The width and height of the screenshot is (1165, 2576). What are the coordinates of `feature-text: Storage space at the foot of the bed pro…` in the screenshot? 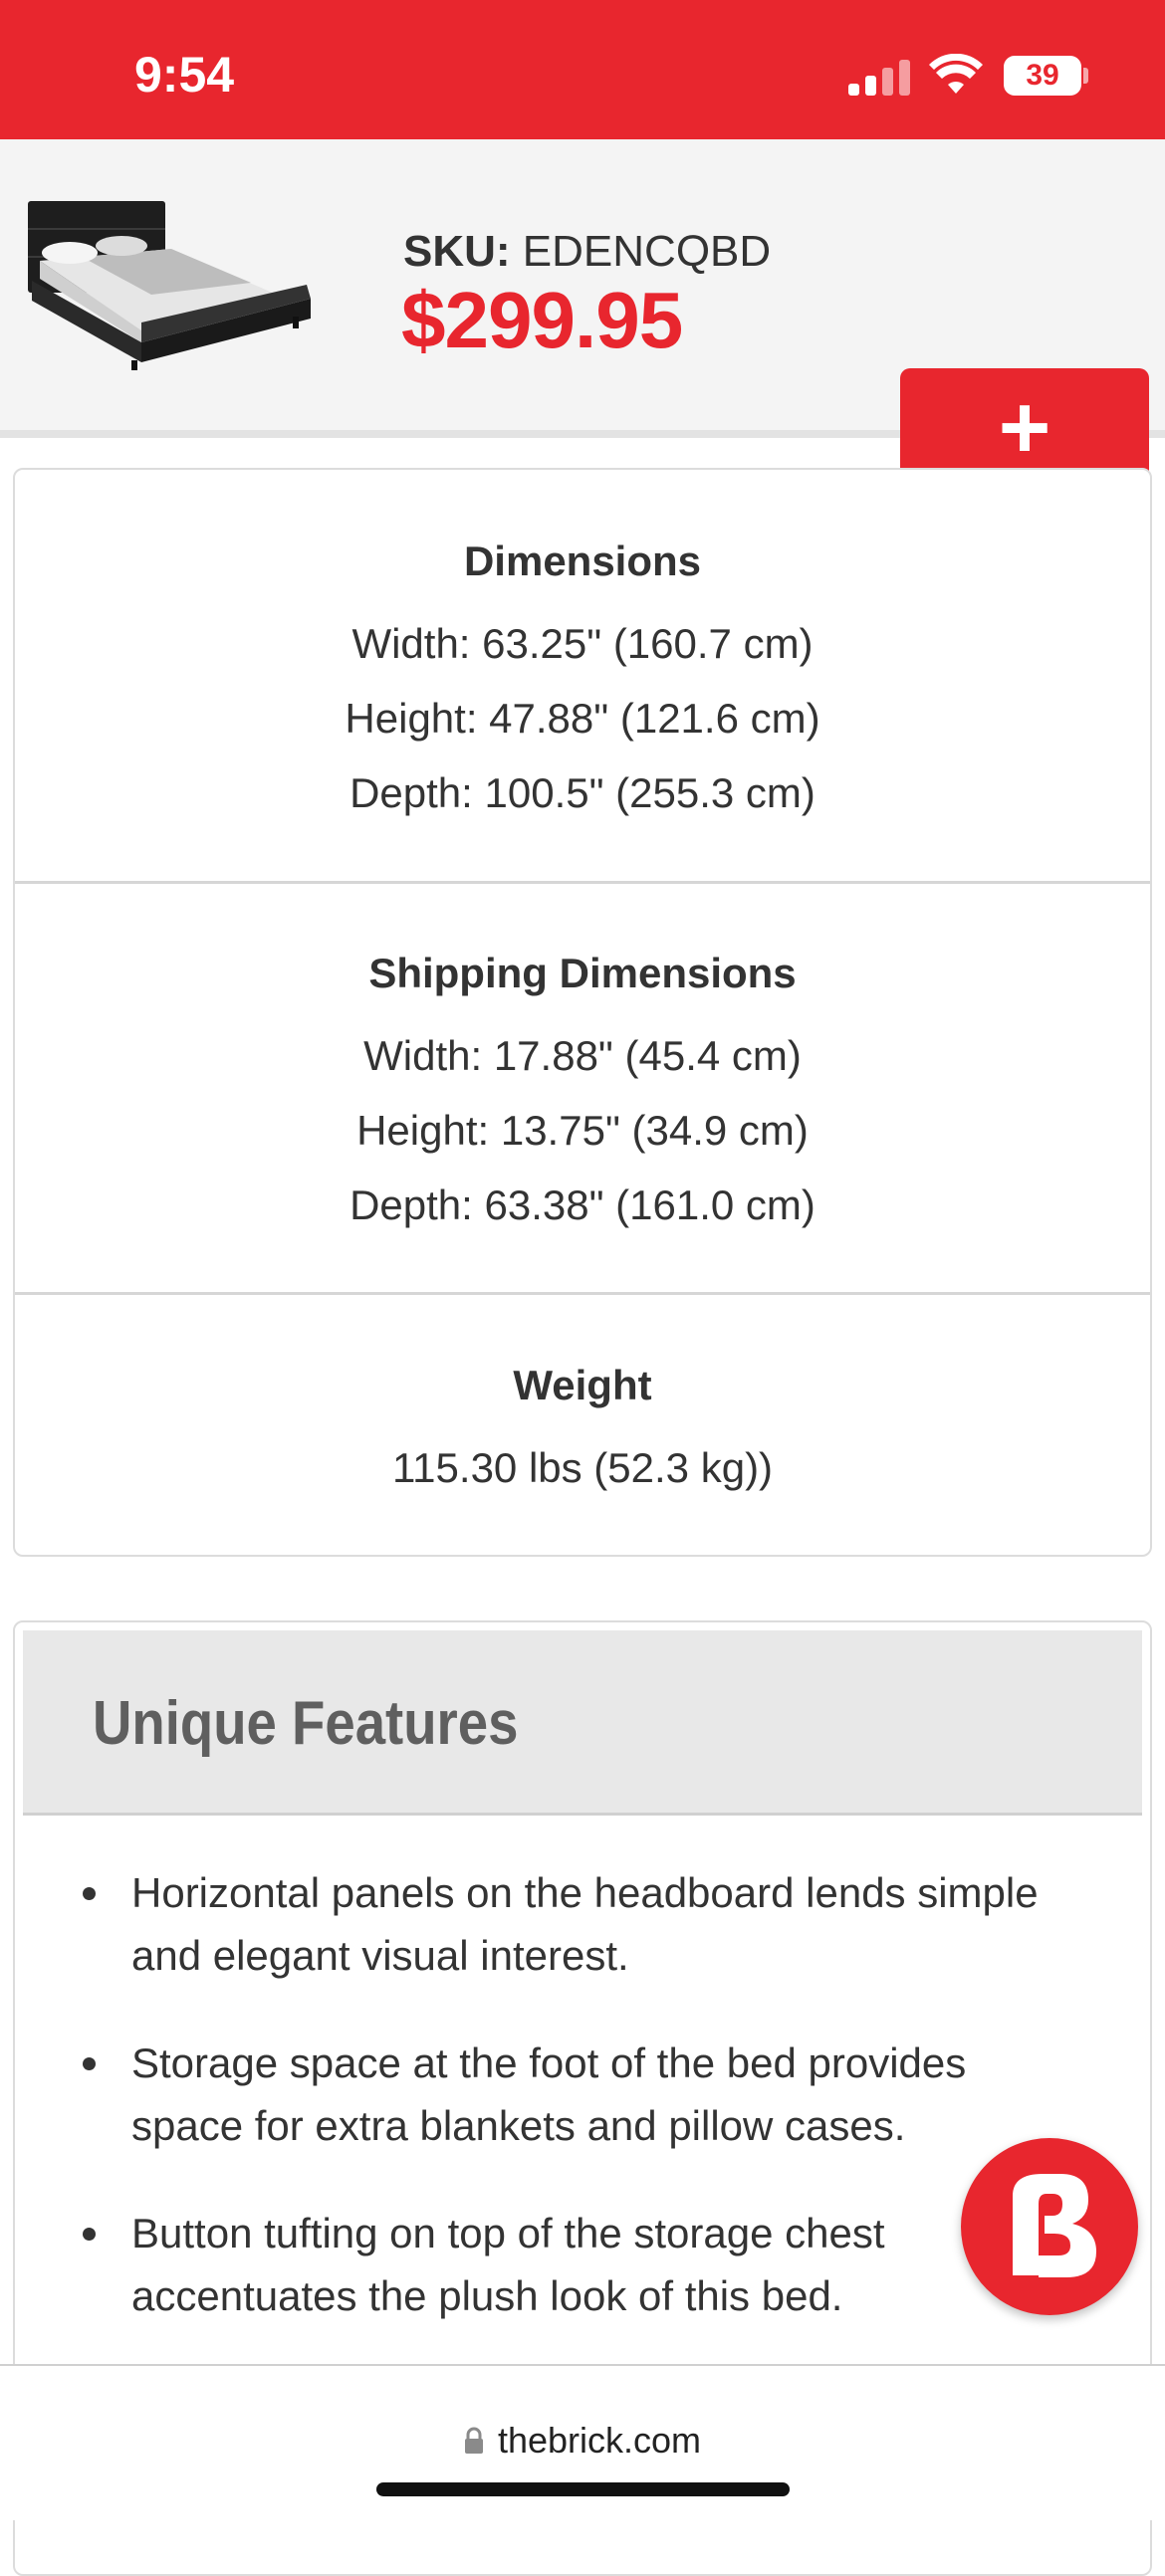 It's located at (549, 2094).